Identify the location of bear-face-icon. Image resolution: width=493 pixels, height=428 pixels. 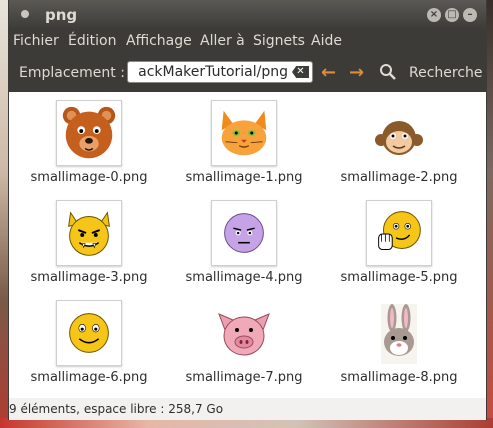
(89, 133).